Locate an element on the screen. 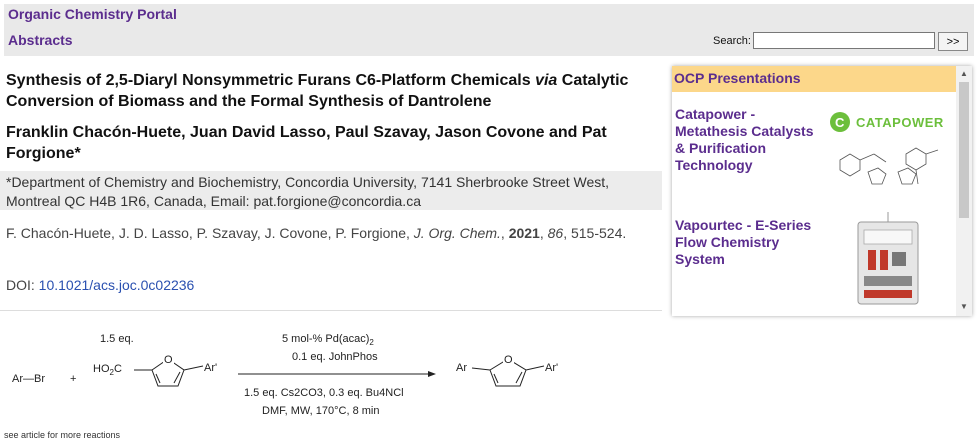 This screenshot has width=978, height=443. catapower-wordmark: CATAPOWER is located at coordinates (900, 122).